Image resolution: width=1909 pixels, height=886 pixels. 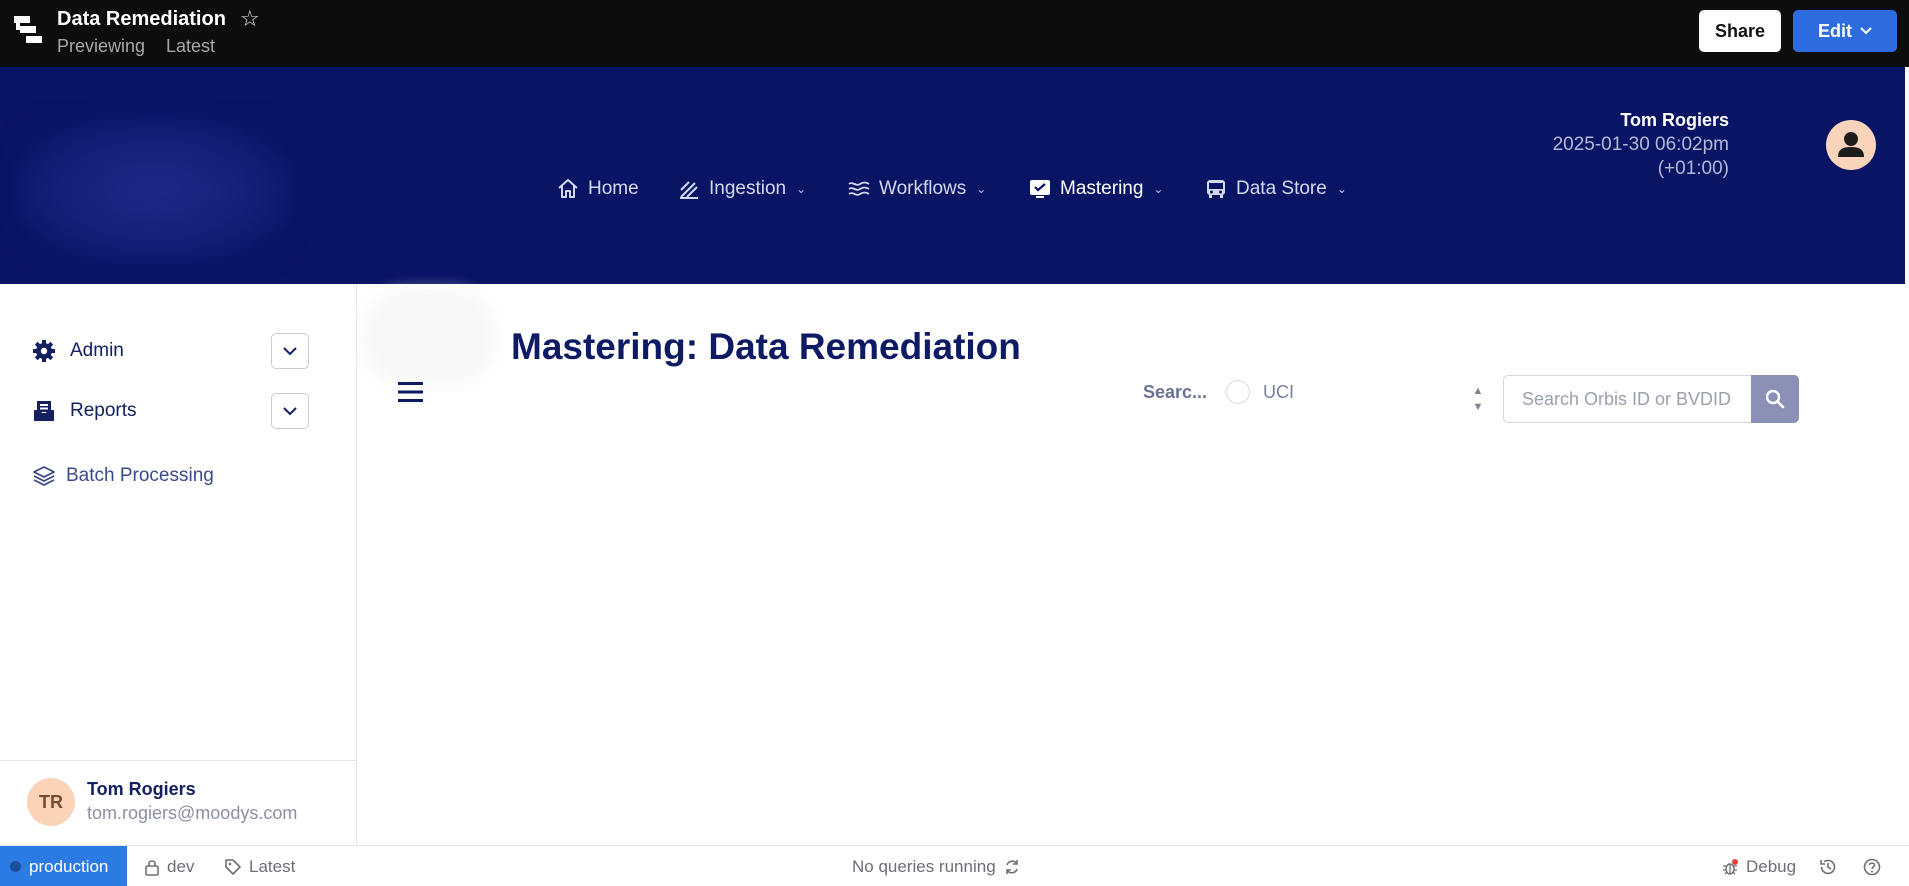 What do you see at coordinates (766, 346) in the screenshot?
I see `page-title: Mastering: Data Remediation` at bounding box center [766, 346].